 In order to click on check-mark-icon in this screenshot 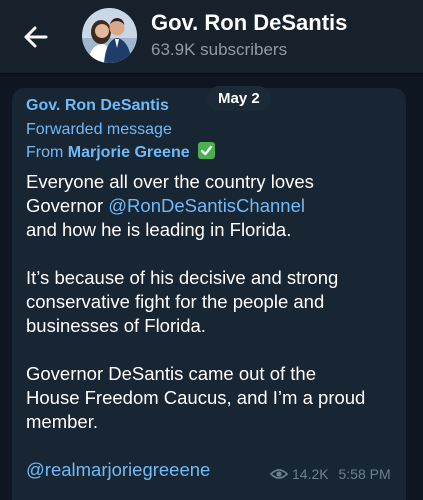, I will do `click(207, 150)`.